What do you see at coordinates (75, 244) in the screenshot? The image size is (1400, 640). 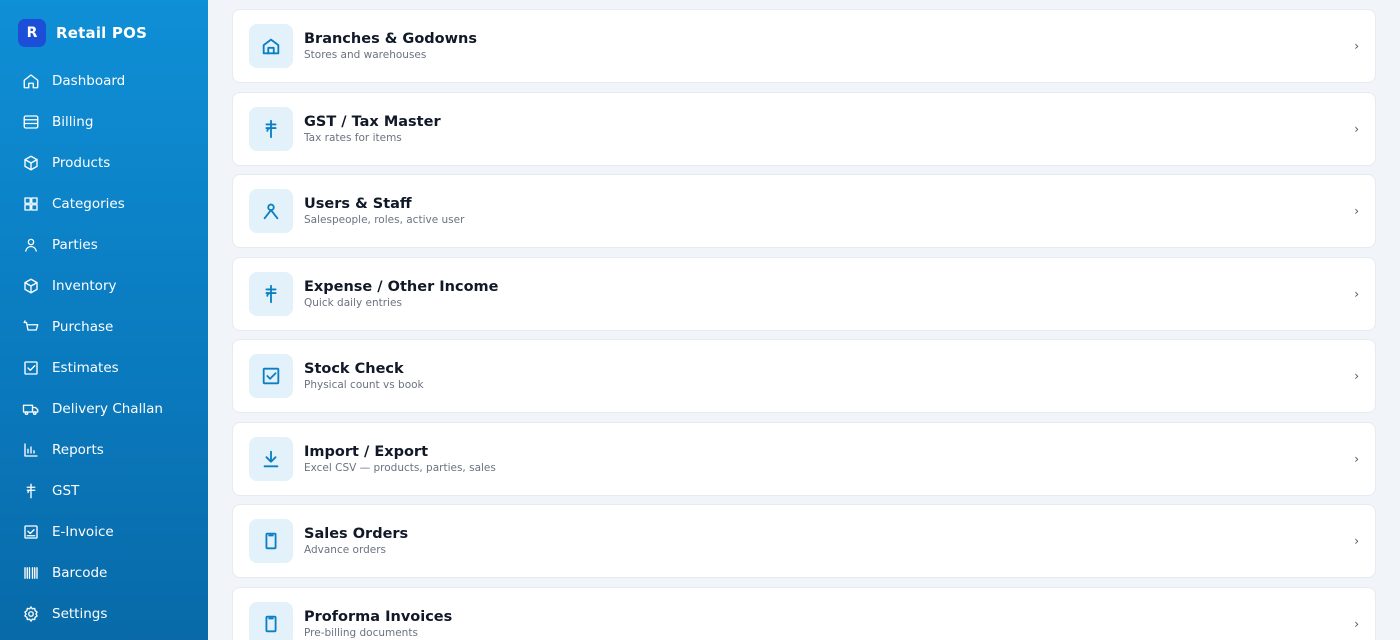 I see `sidebar-item-label: Parties` at bounding box center [75, 244].